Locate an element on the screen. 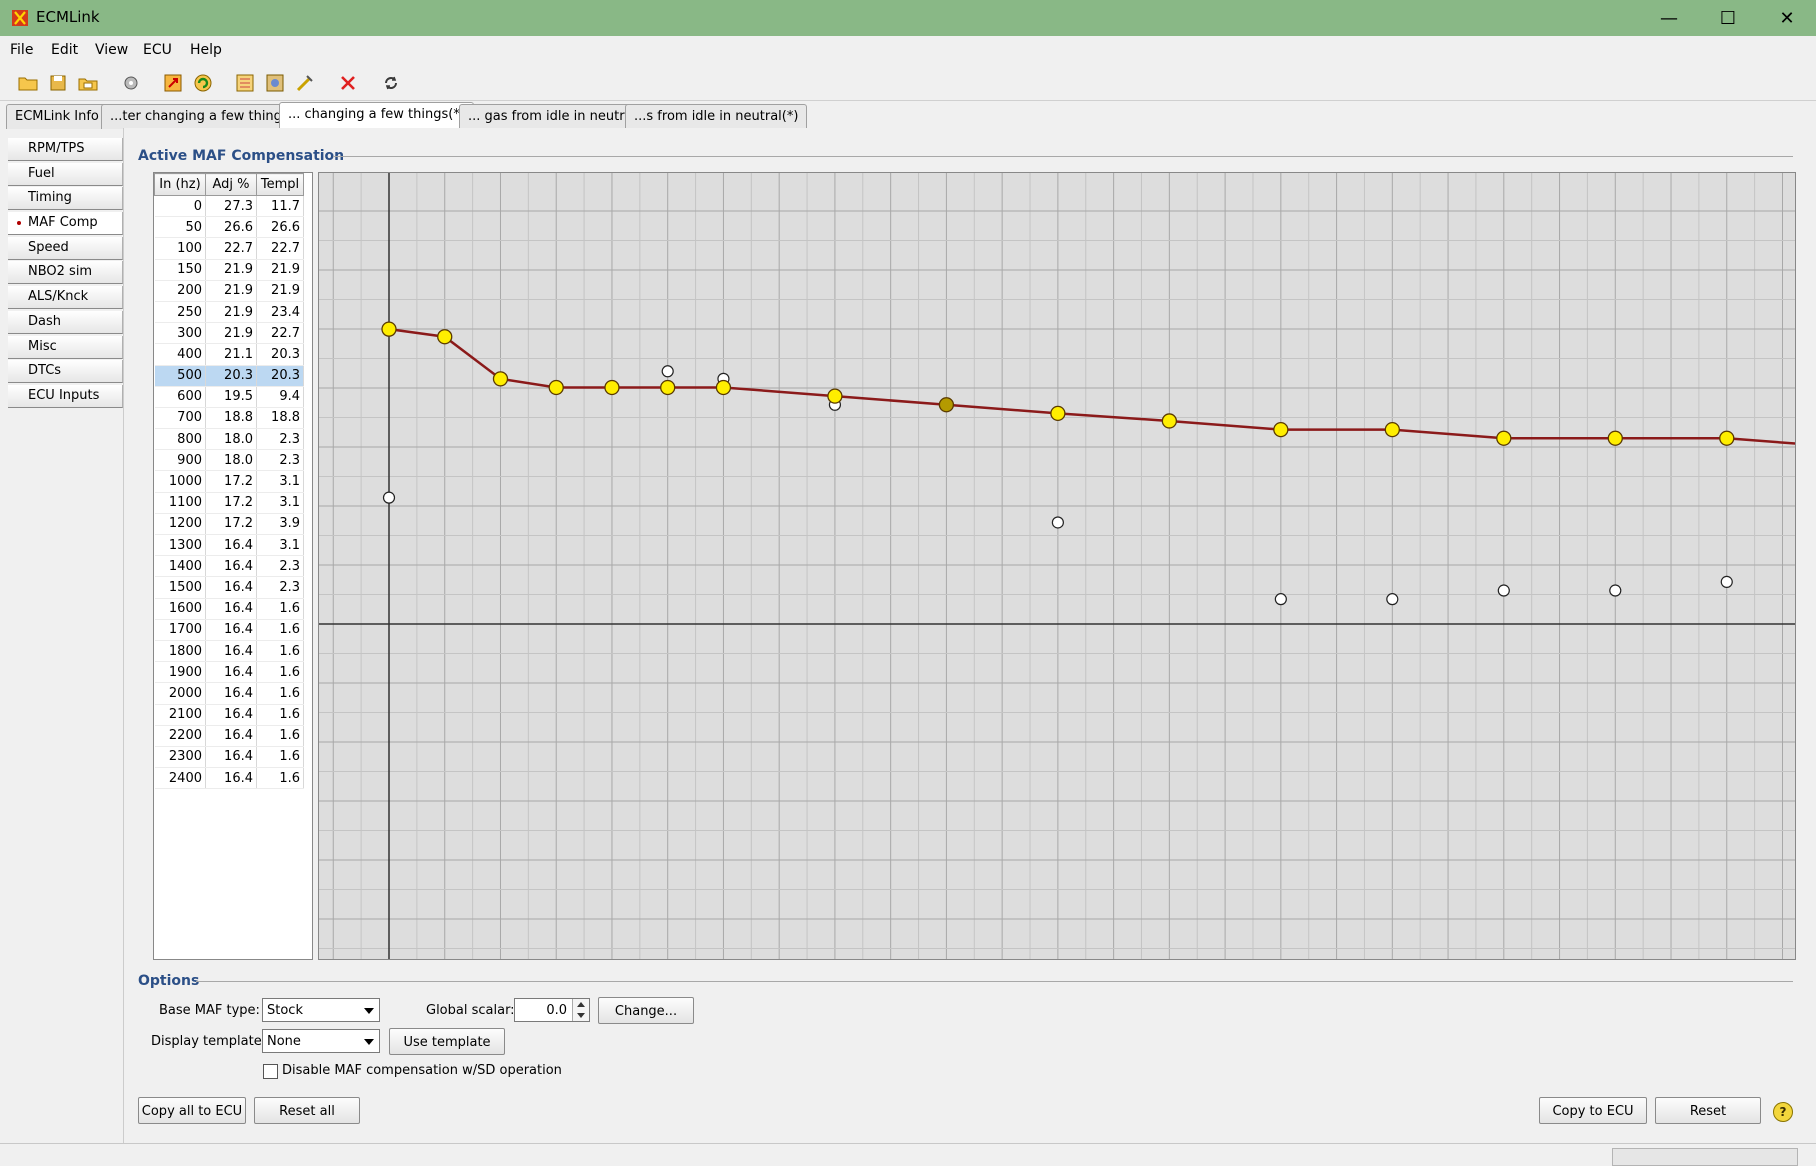 This screenshot has width=1816, height=1166. table-row: 500 20.3 20.3 is located at coordinates (229, 376).